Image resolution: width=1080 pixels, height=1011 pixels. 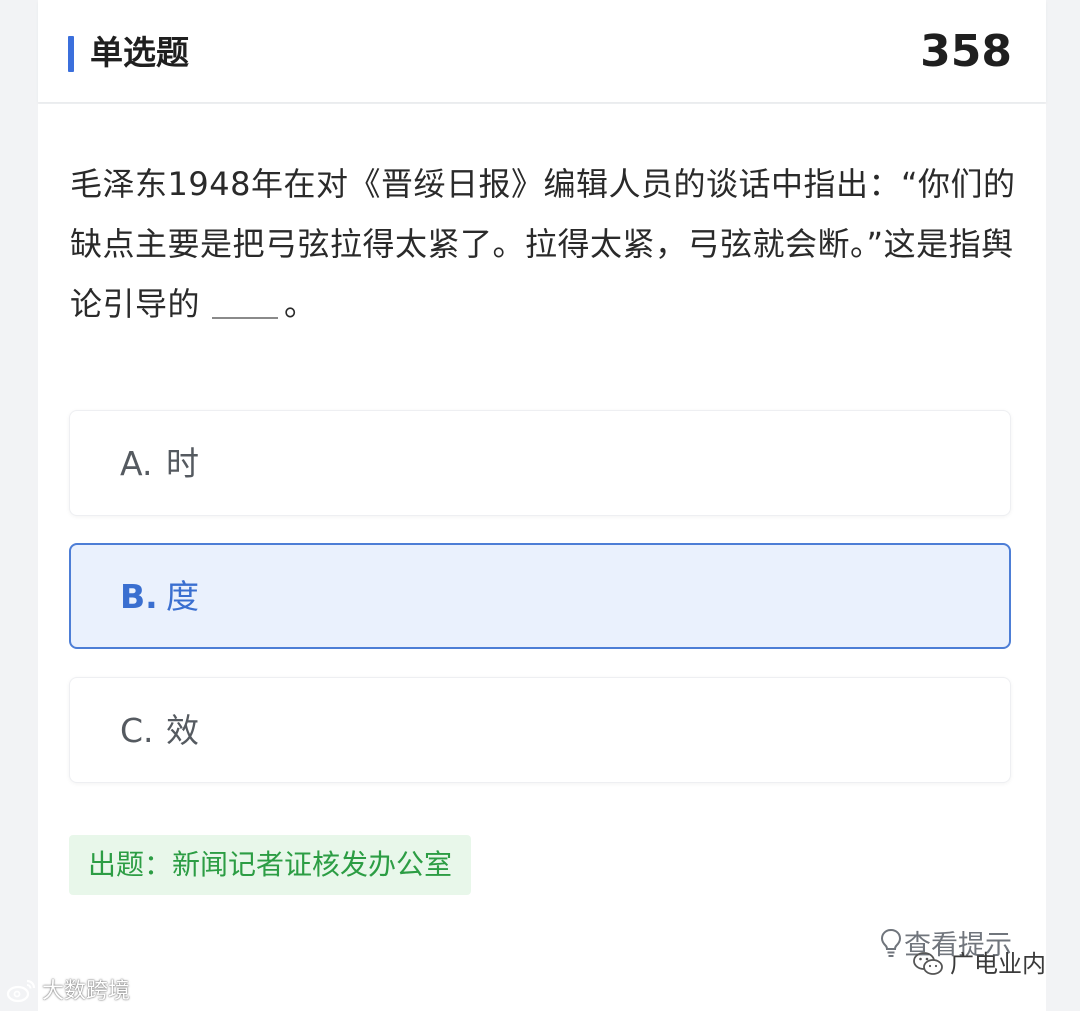 What do you see at coordinates (139, 52) in the screenshot?
I see `question-type-title: 单选题` at bounding box center [139, 52].